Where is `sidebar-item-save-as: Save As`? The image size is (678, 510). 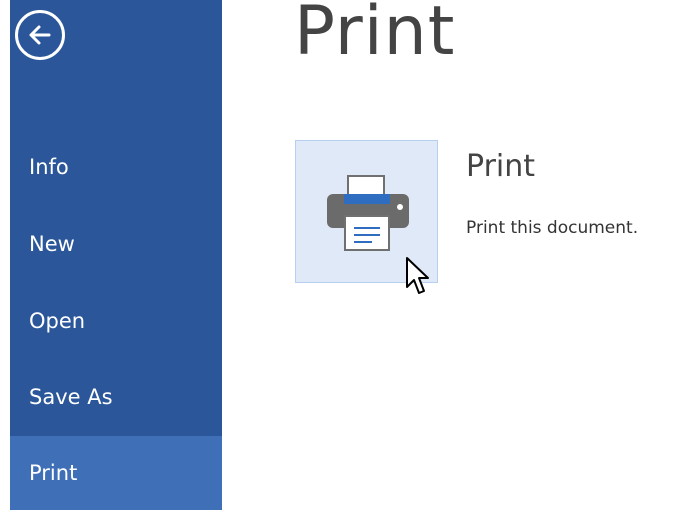
sidebar-item-save-as: Save As is located at coordinates (116, 397).